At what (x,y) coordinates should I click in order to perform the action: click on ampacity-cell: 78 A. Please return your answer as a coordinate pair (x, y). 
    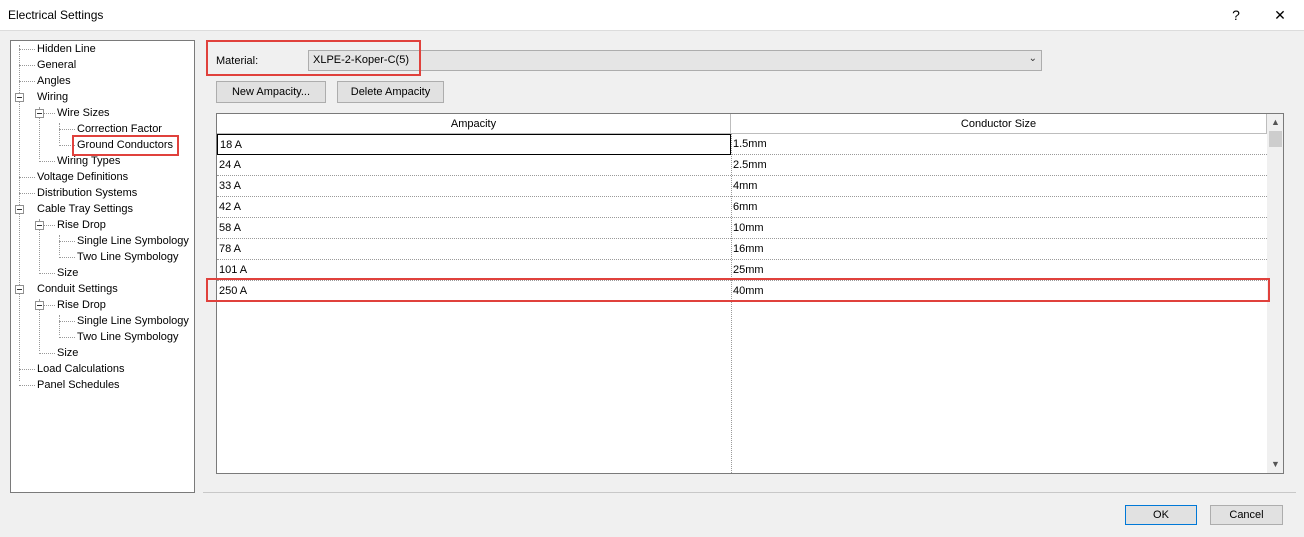
    Looking at the image, I should click on (474, 249).